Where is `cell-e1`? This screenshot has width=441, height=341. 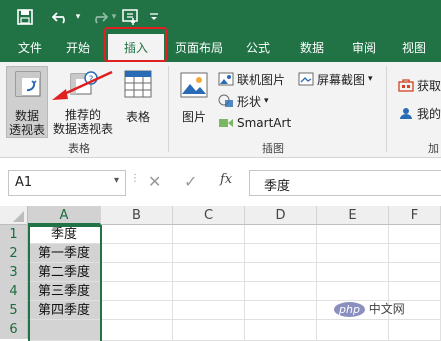 cell-e1 is located at coordinates (353, 234).